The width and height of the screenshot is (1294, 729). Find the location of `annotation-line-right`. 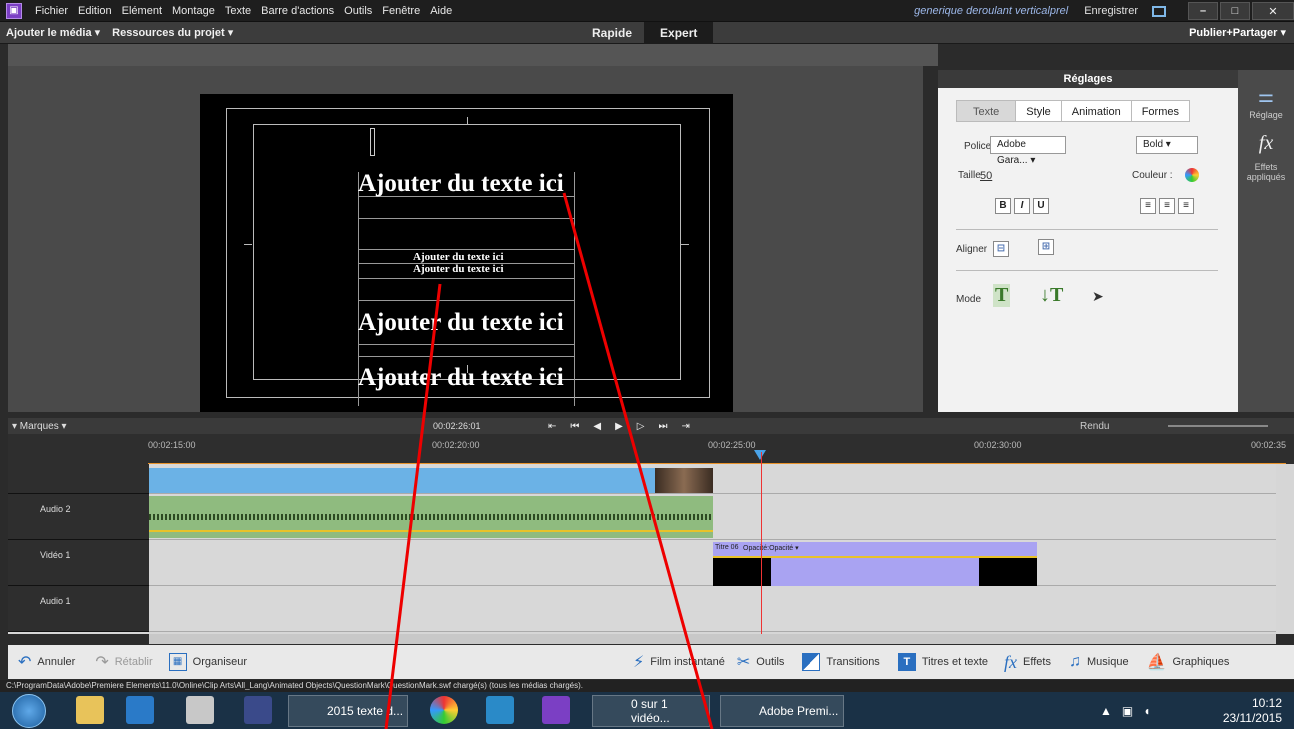

annotation-line-right is located at coordinates (638, 460).